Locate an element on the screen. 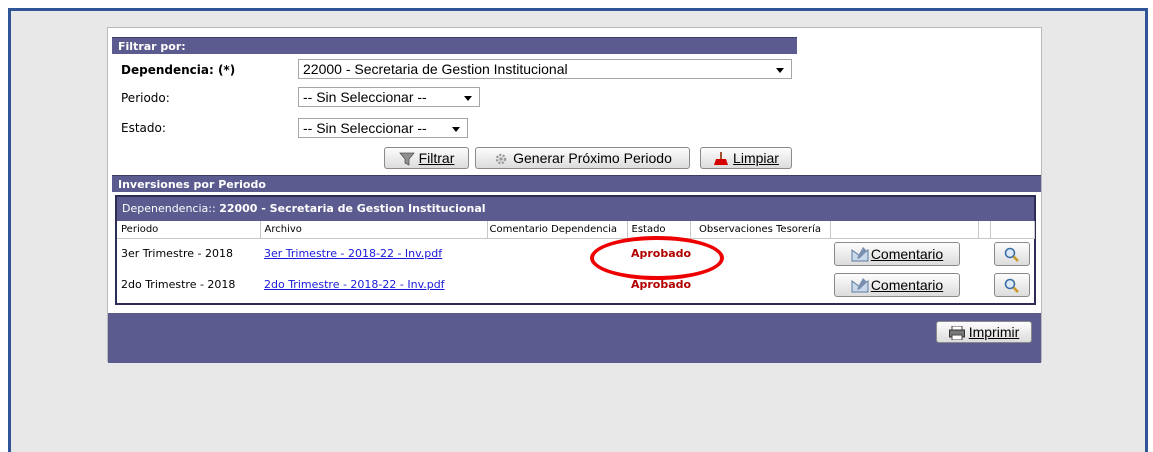 This screenshot has width=1153, height=452. row-periodo: 3er Trimestre - 2018 is located at coordinates (177, 254).